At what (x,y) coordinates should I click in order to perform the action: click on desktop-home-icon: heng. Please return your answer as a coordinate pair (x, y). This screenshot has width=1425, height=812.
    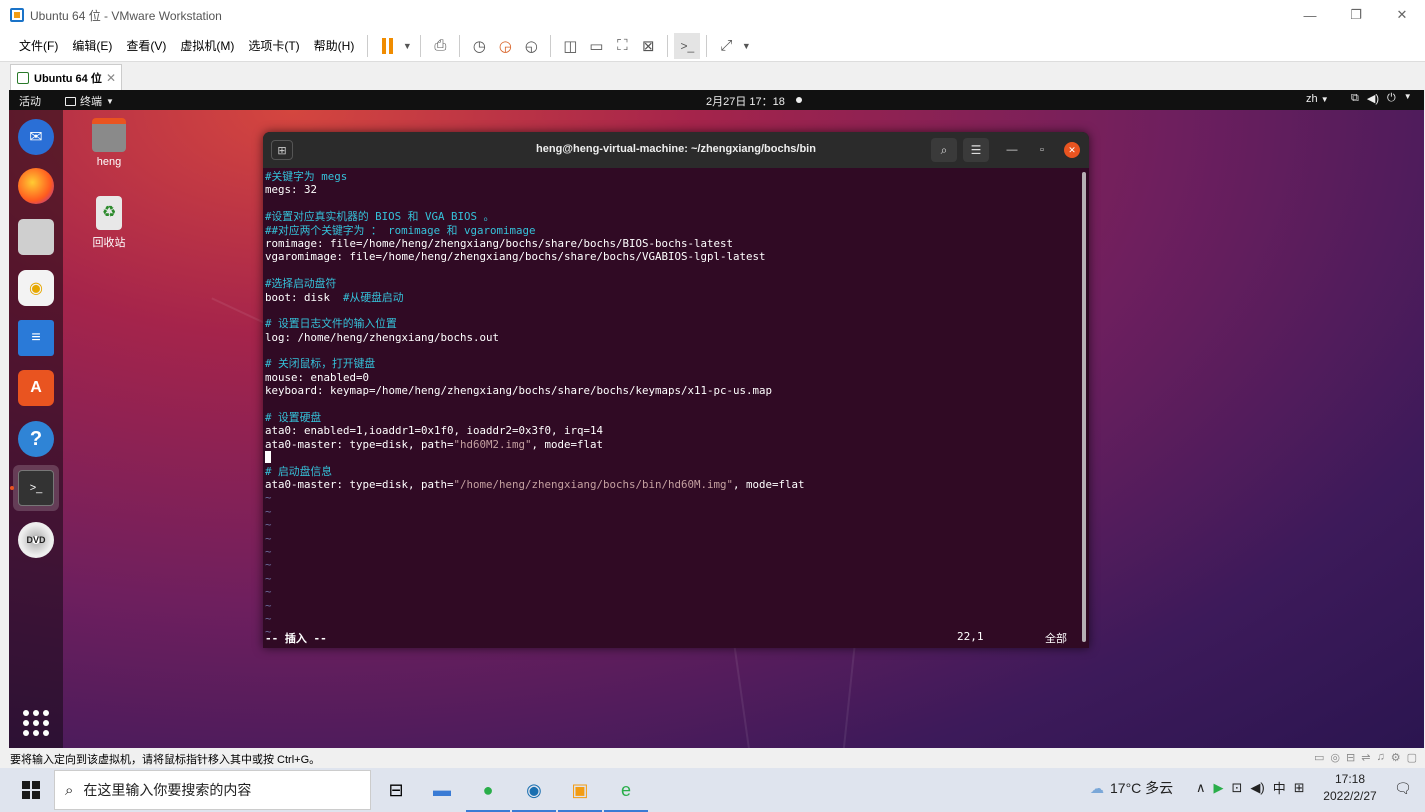
    Looking at the image, I should click on (109, 143).